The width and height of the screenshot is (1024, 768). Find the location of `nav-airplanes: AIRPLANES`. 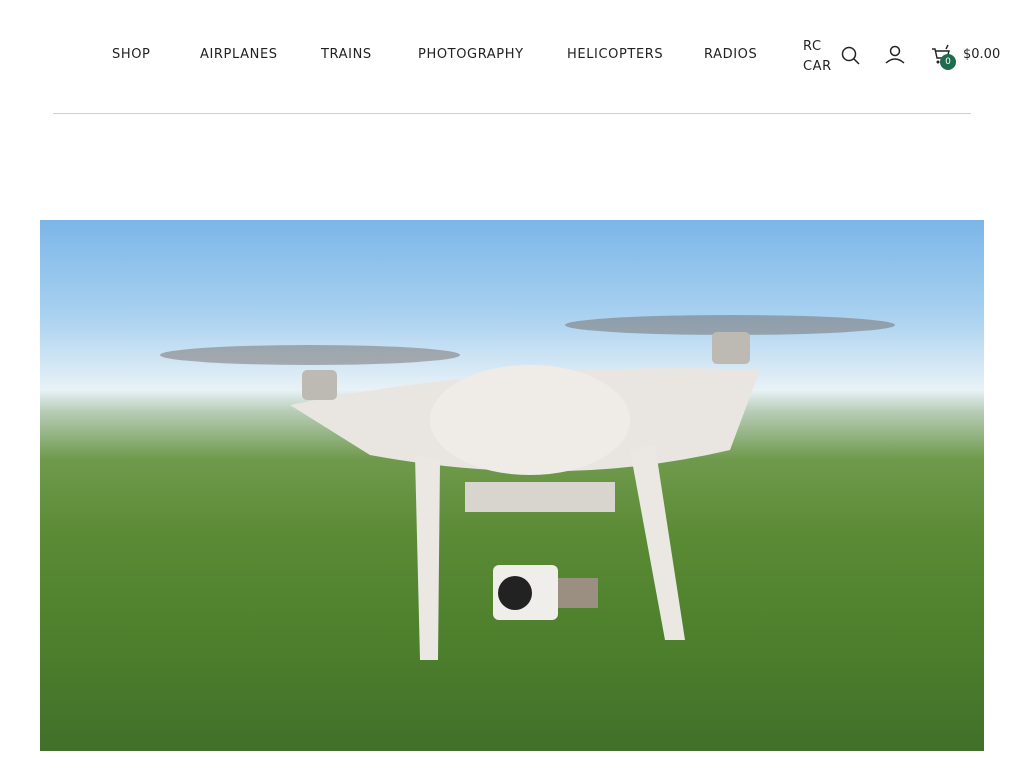

nav-airplanes: AIRPLANES is located at coordinates (239, 54).